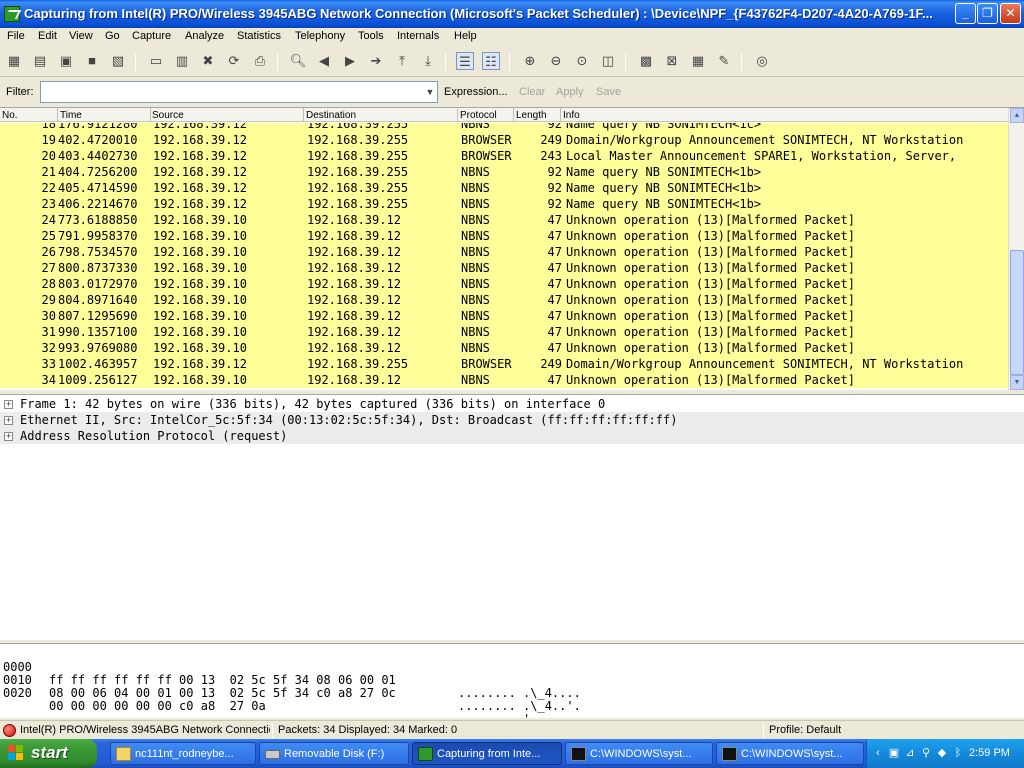 The width and height of the screenshot is (1024, 768). What do you see at coordinates (16, 36) in the screenshot?
I see `menu-file: File` at bounding box center [16, 36].